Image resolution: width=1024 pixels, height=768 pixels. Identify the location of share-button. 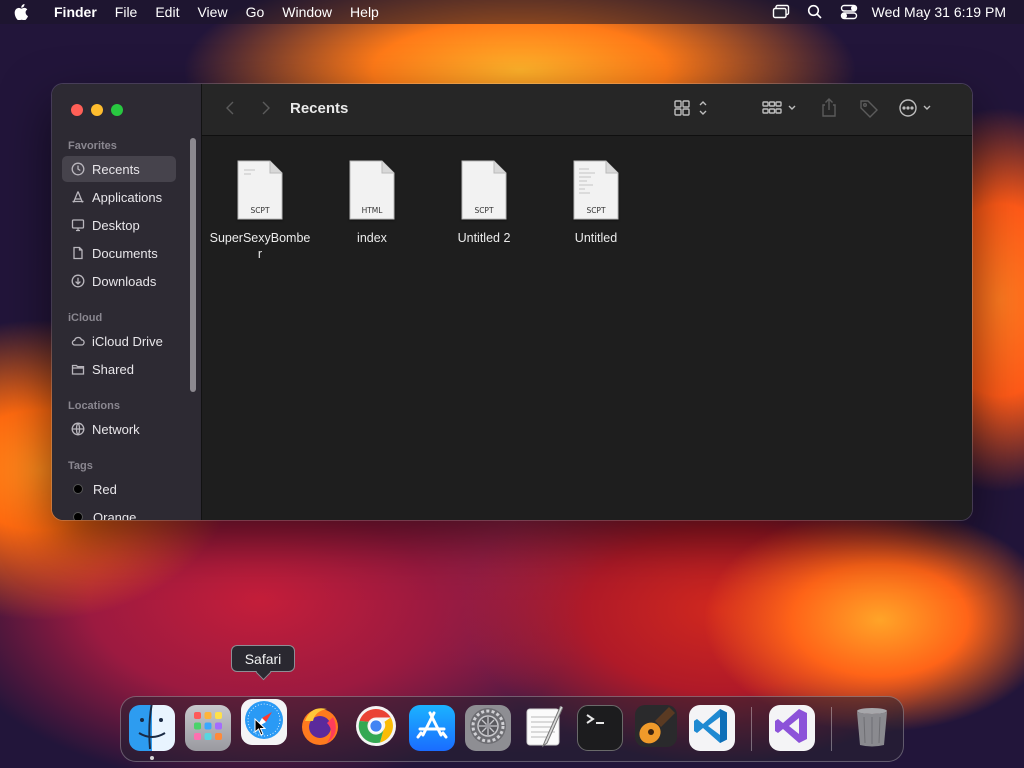
(829, 110).